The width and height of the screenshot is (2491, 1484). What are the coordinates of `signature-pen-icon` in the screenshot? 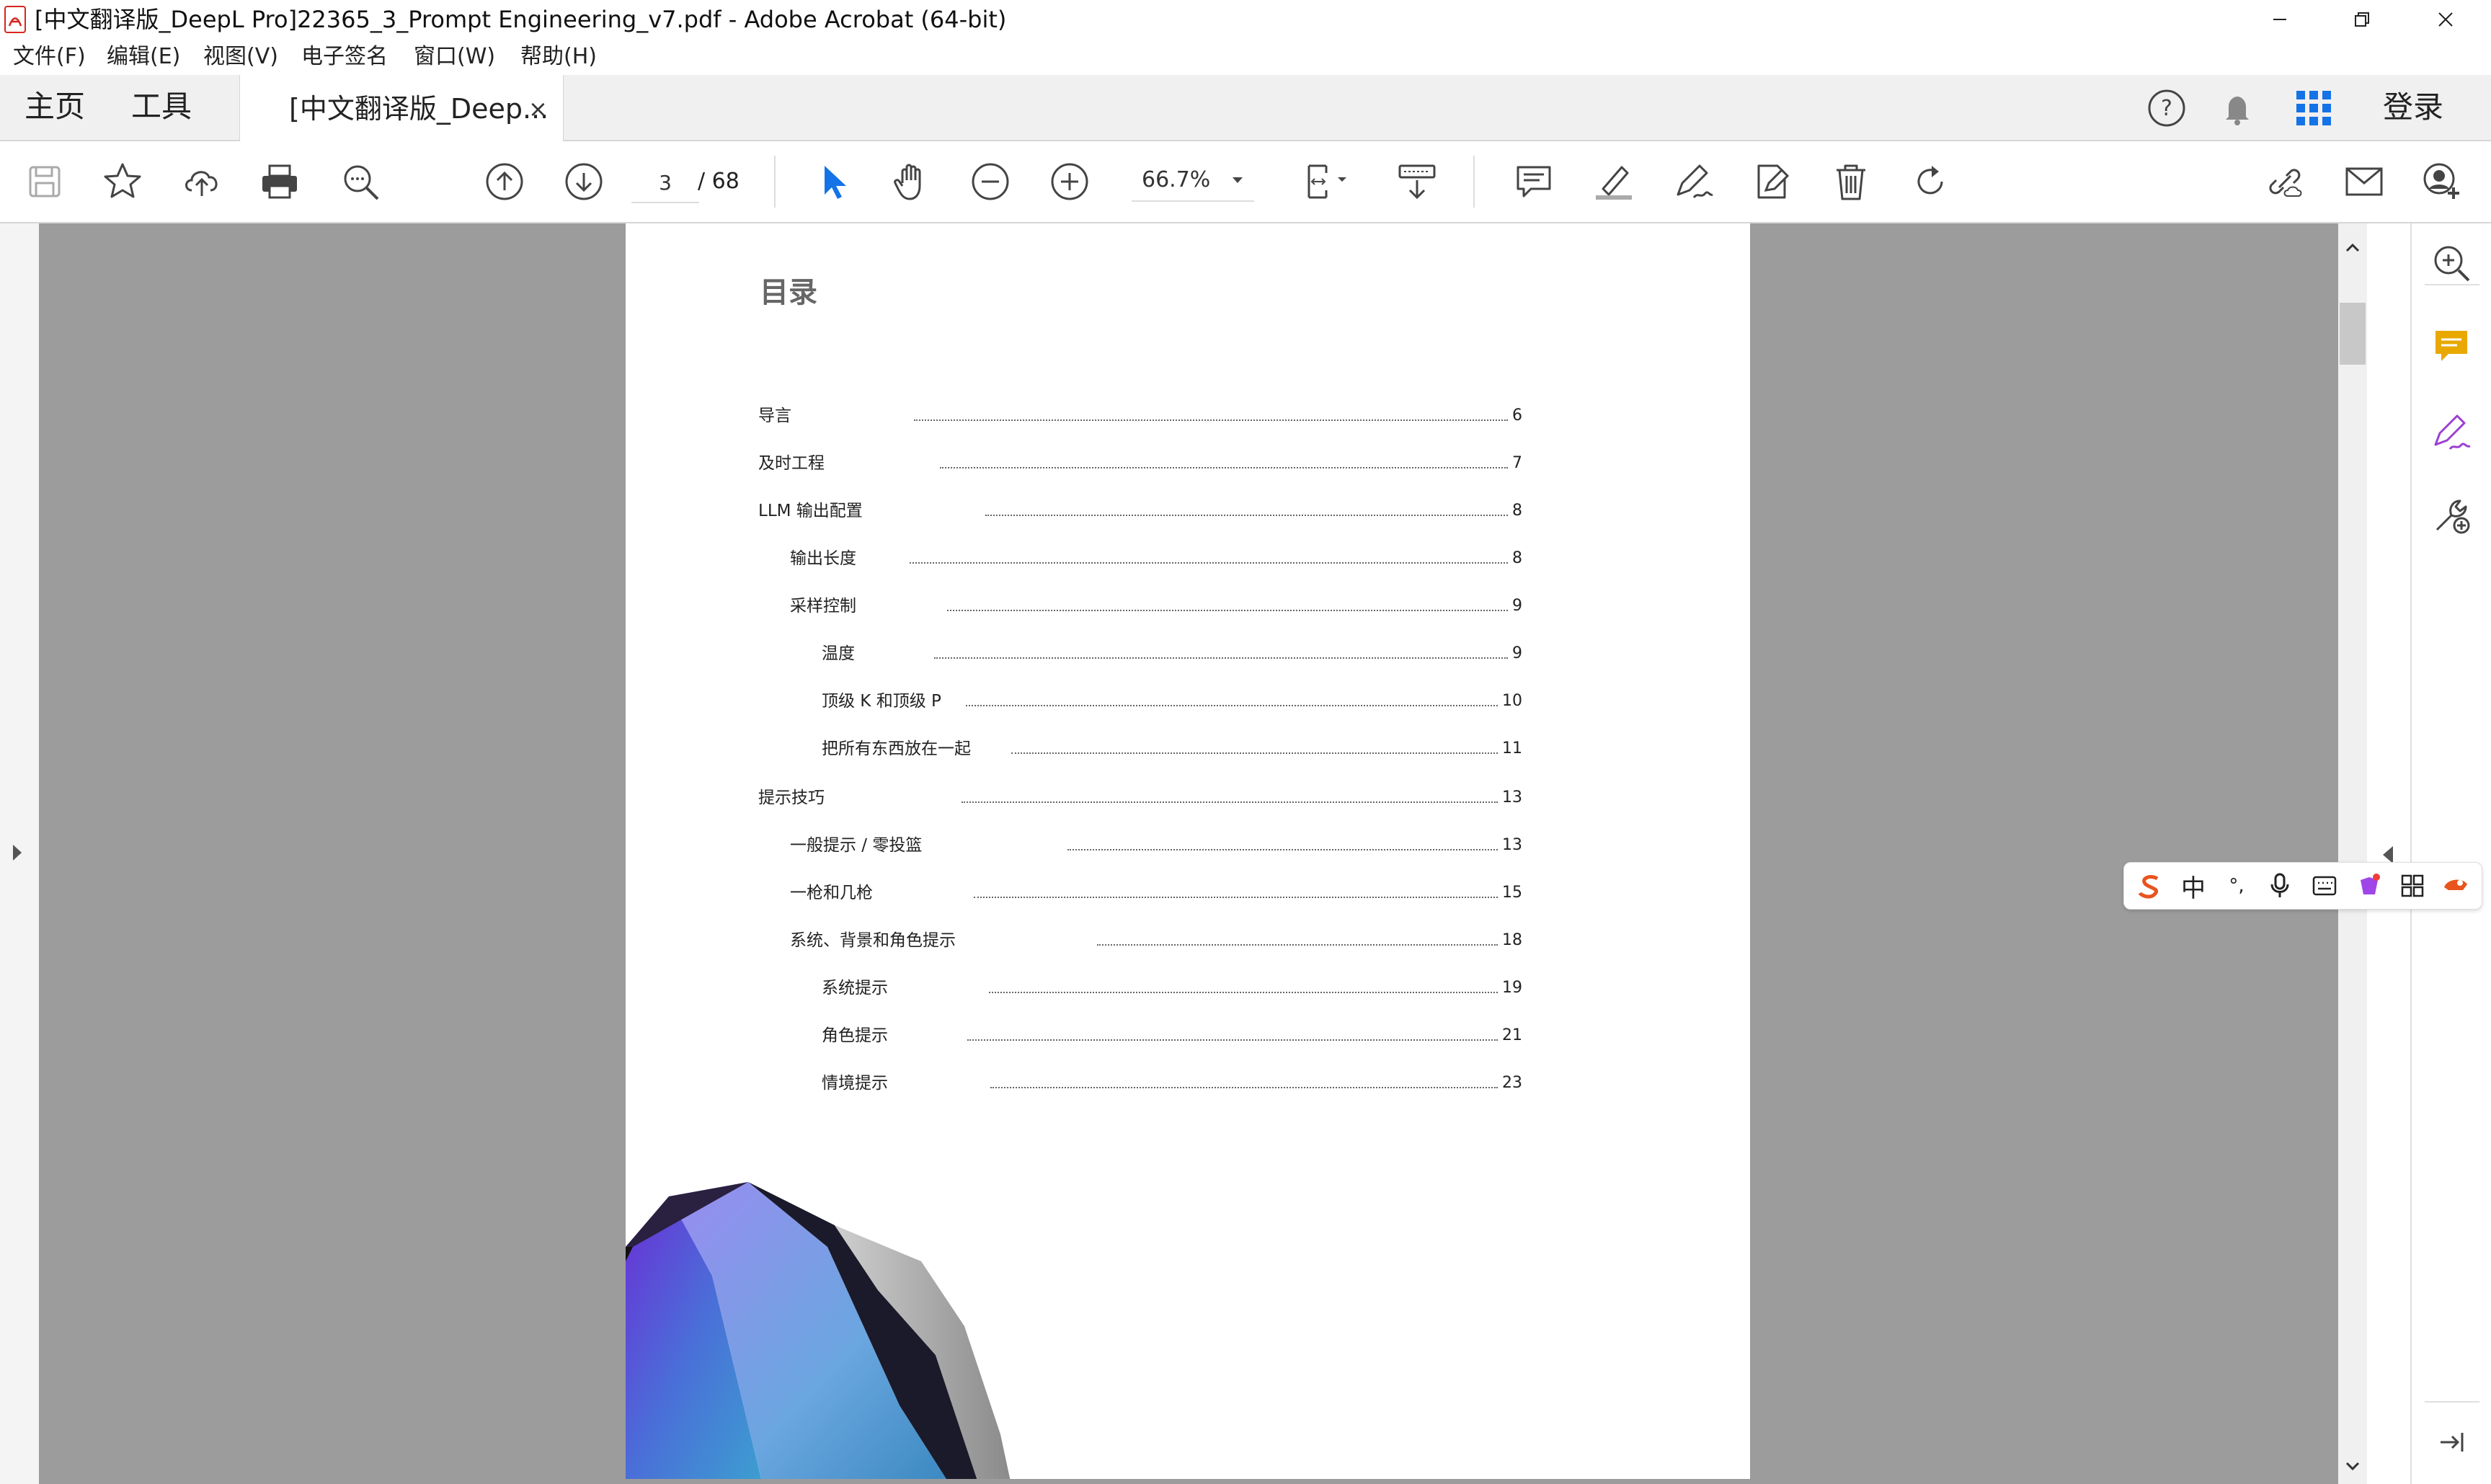 It's located at (2452, 432).